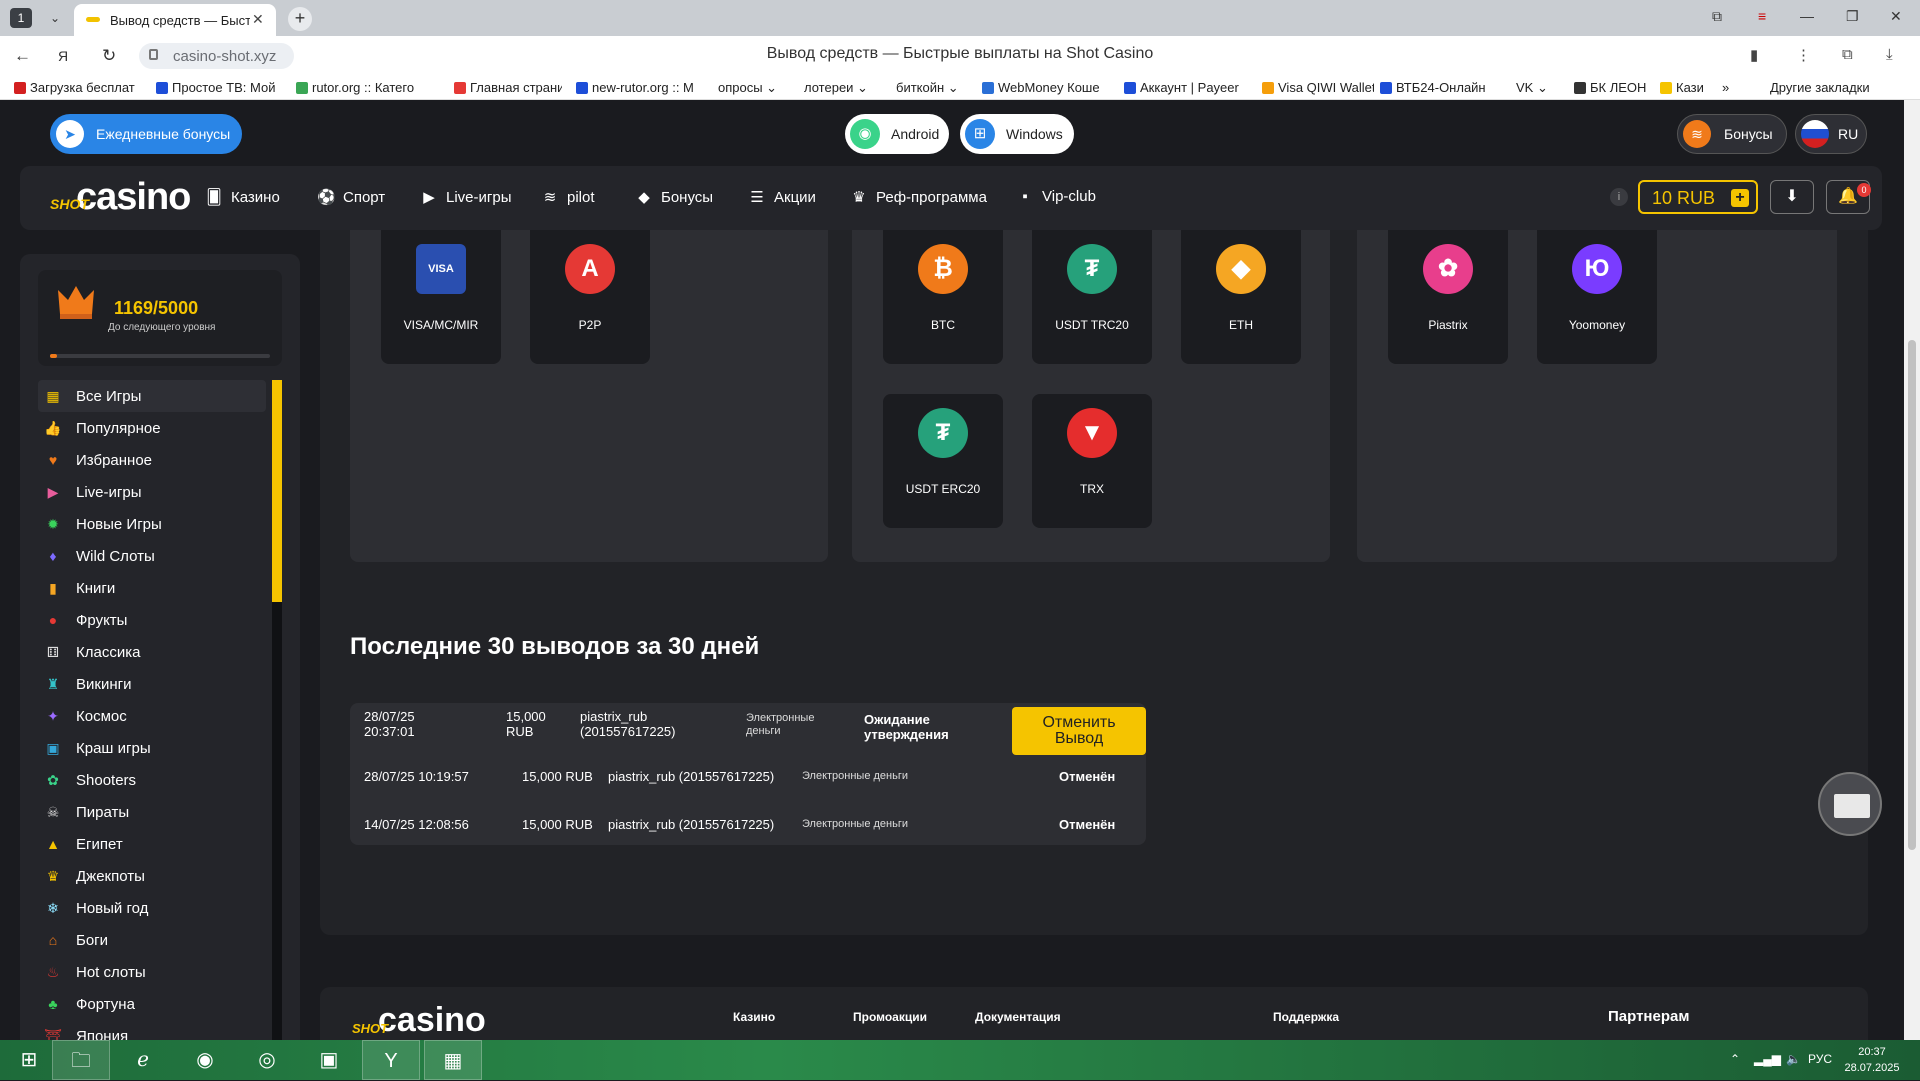  Describe the element at coordinates (242, 197) in the screenshot. I see `nav-item-casino: 🂠 Казино` at that location.